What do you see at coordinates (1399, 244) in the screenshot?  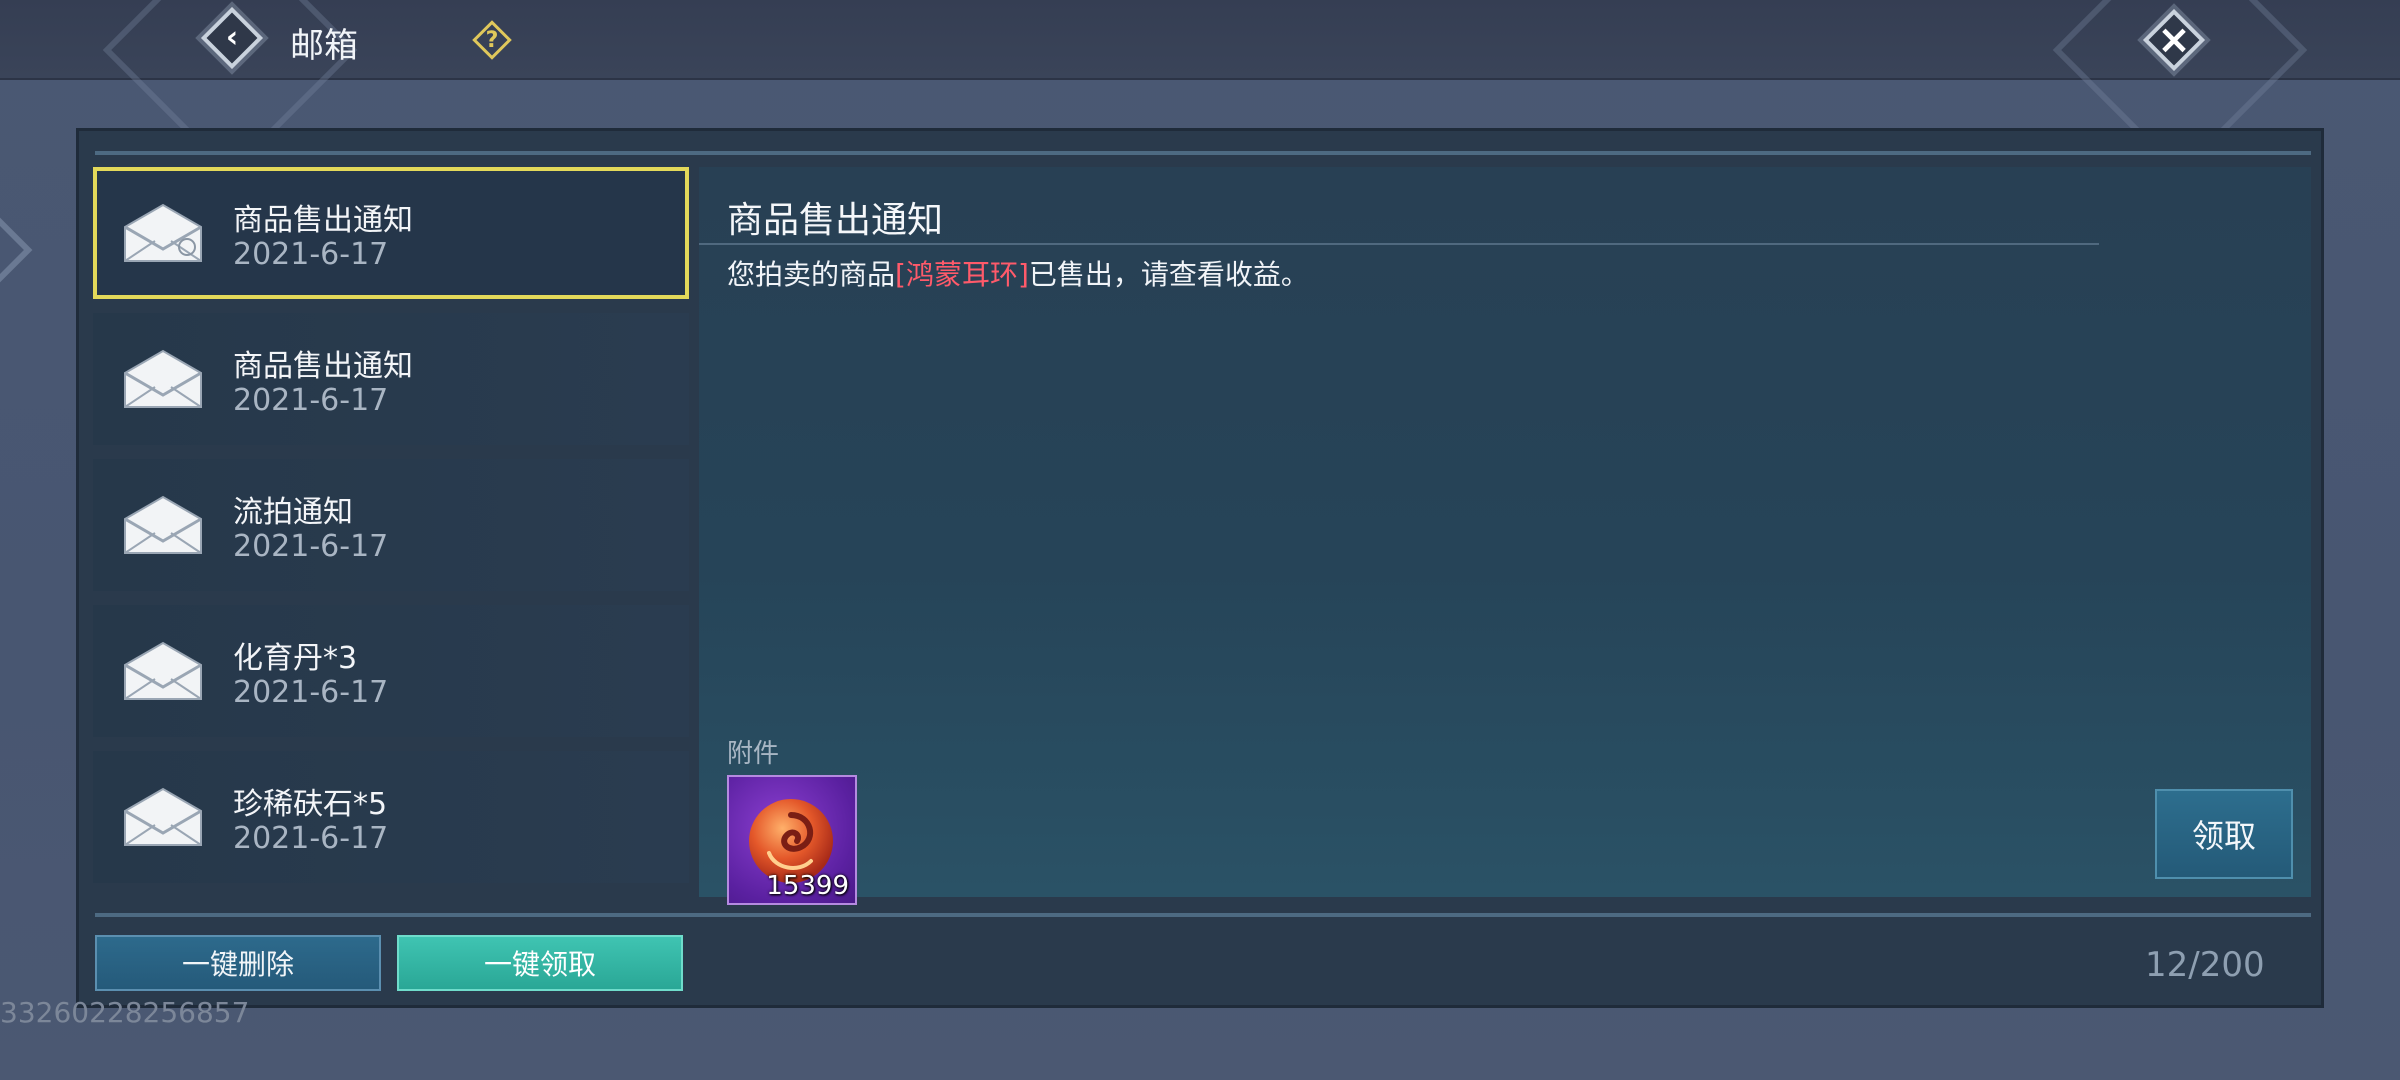 I see `mail-detail-divider` at bounding box center [1399, 244].